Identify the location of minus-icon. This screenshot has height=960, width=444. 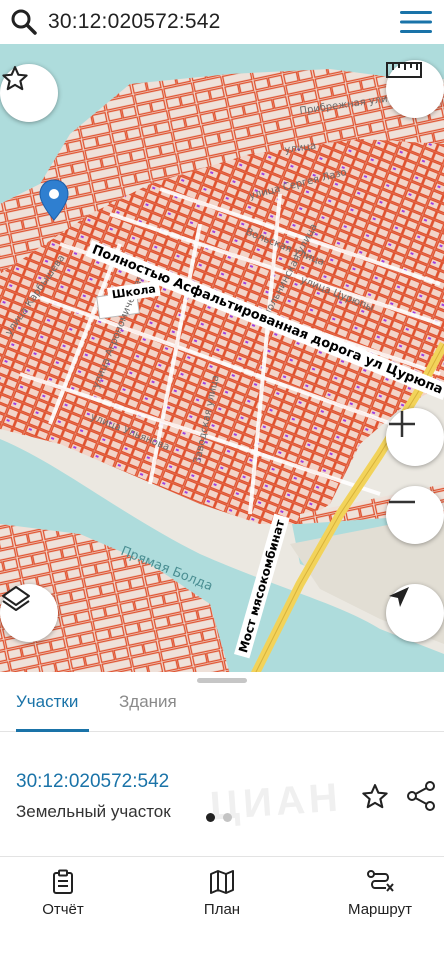
(402, 502).